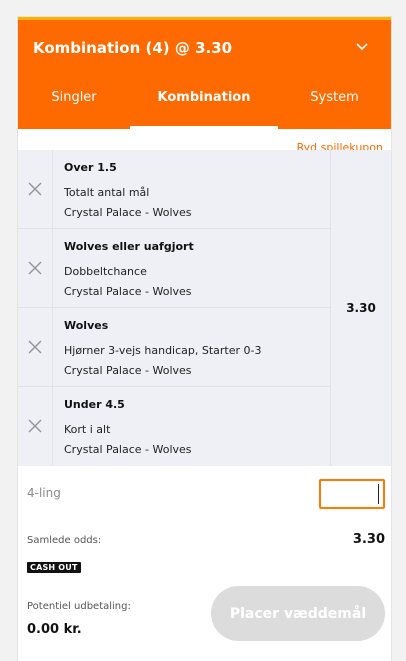 The height and width of the screenshot is (661, 406). Describe the element at coordinates (87, 429) in the screenshot. I see `selection-market: Kort i alt` at that location.